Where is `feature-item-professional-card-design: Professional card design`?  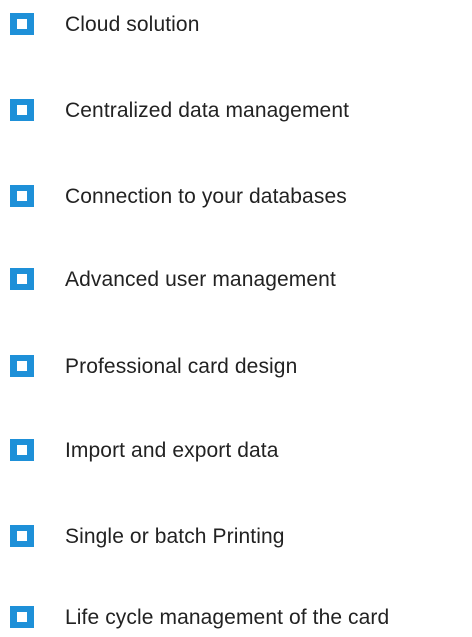
feature-item-professional-card-design: Professional card design is located at coordinates (236, 367).